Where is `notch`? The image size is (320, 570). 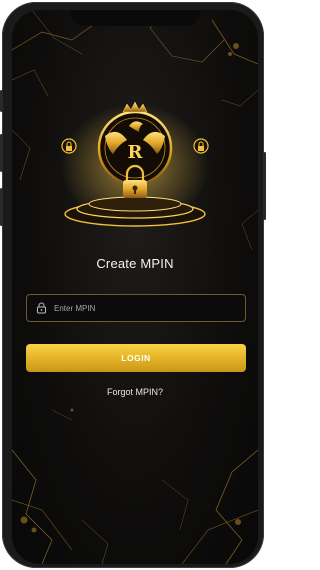 notch is located at coordinates (135, 18).